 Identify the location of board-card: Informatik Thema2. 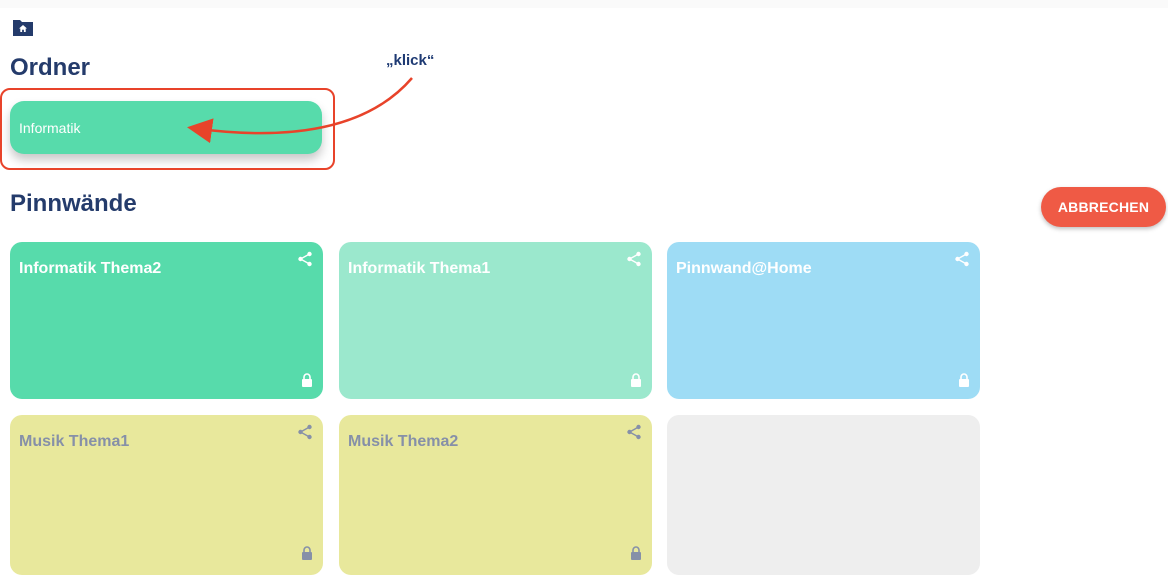
(166, 320).